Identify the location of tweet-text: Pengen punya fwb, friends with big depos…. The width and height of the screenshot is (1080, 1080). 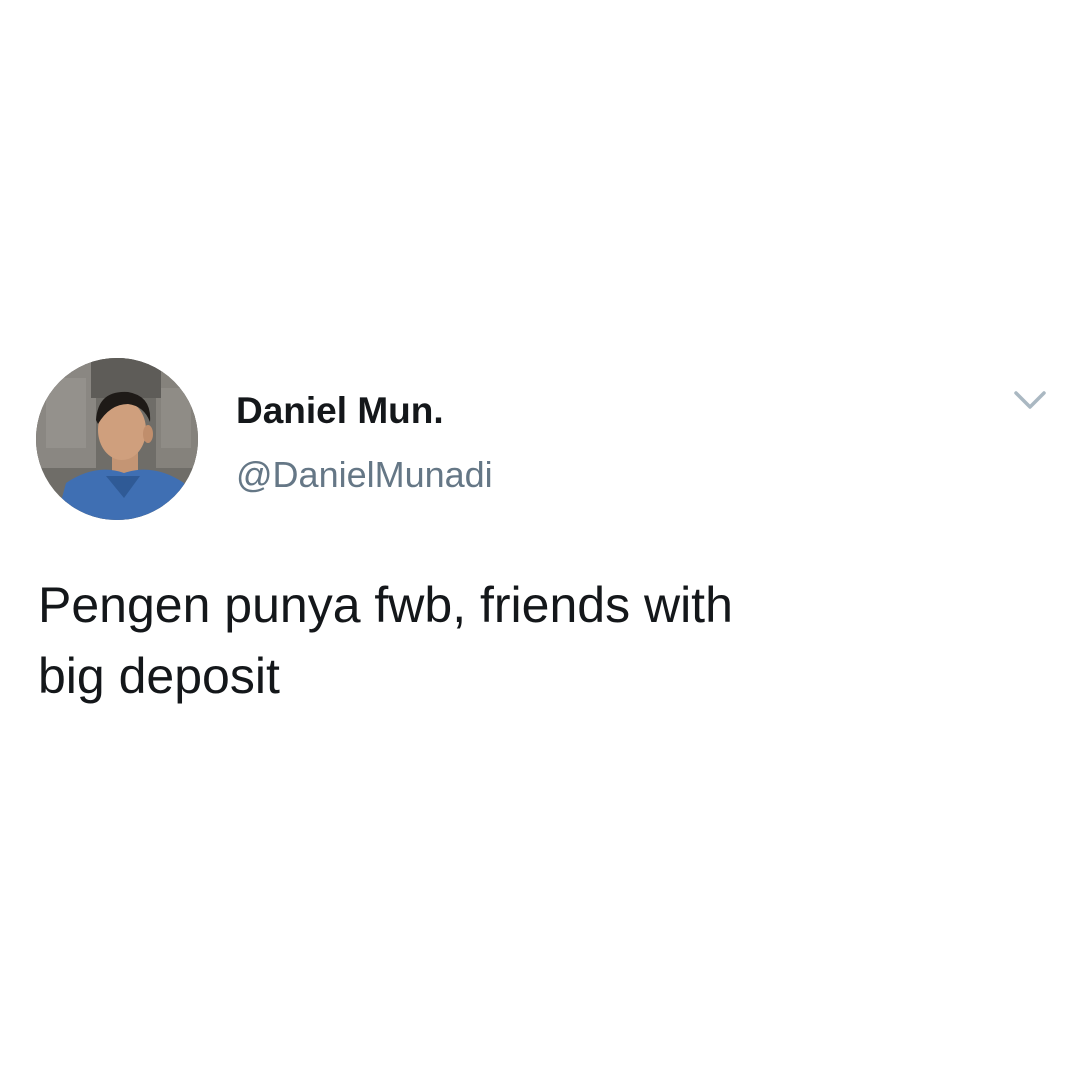
(385, 640).